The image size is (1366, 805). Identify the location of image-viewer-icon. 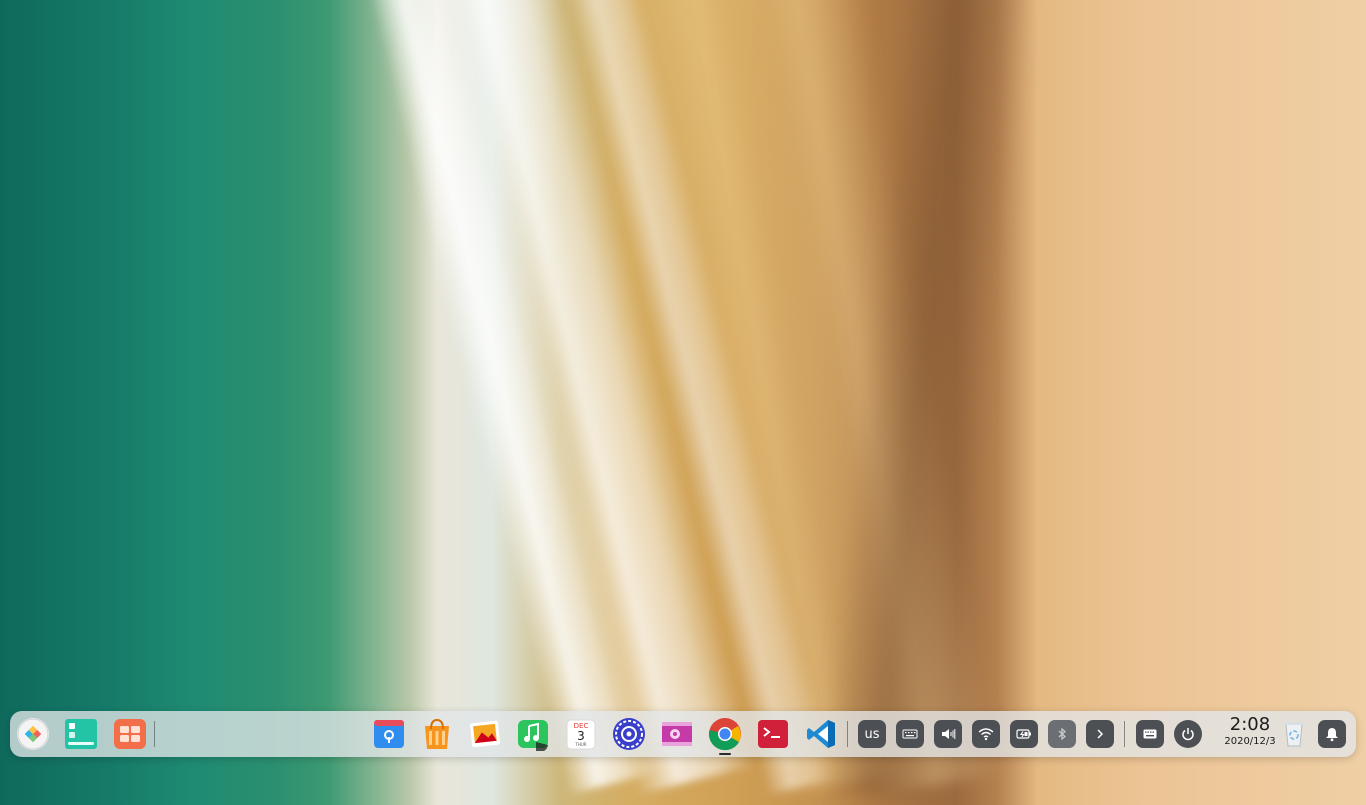
(485, 734).